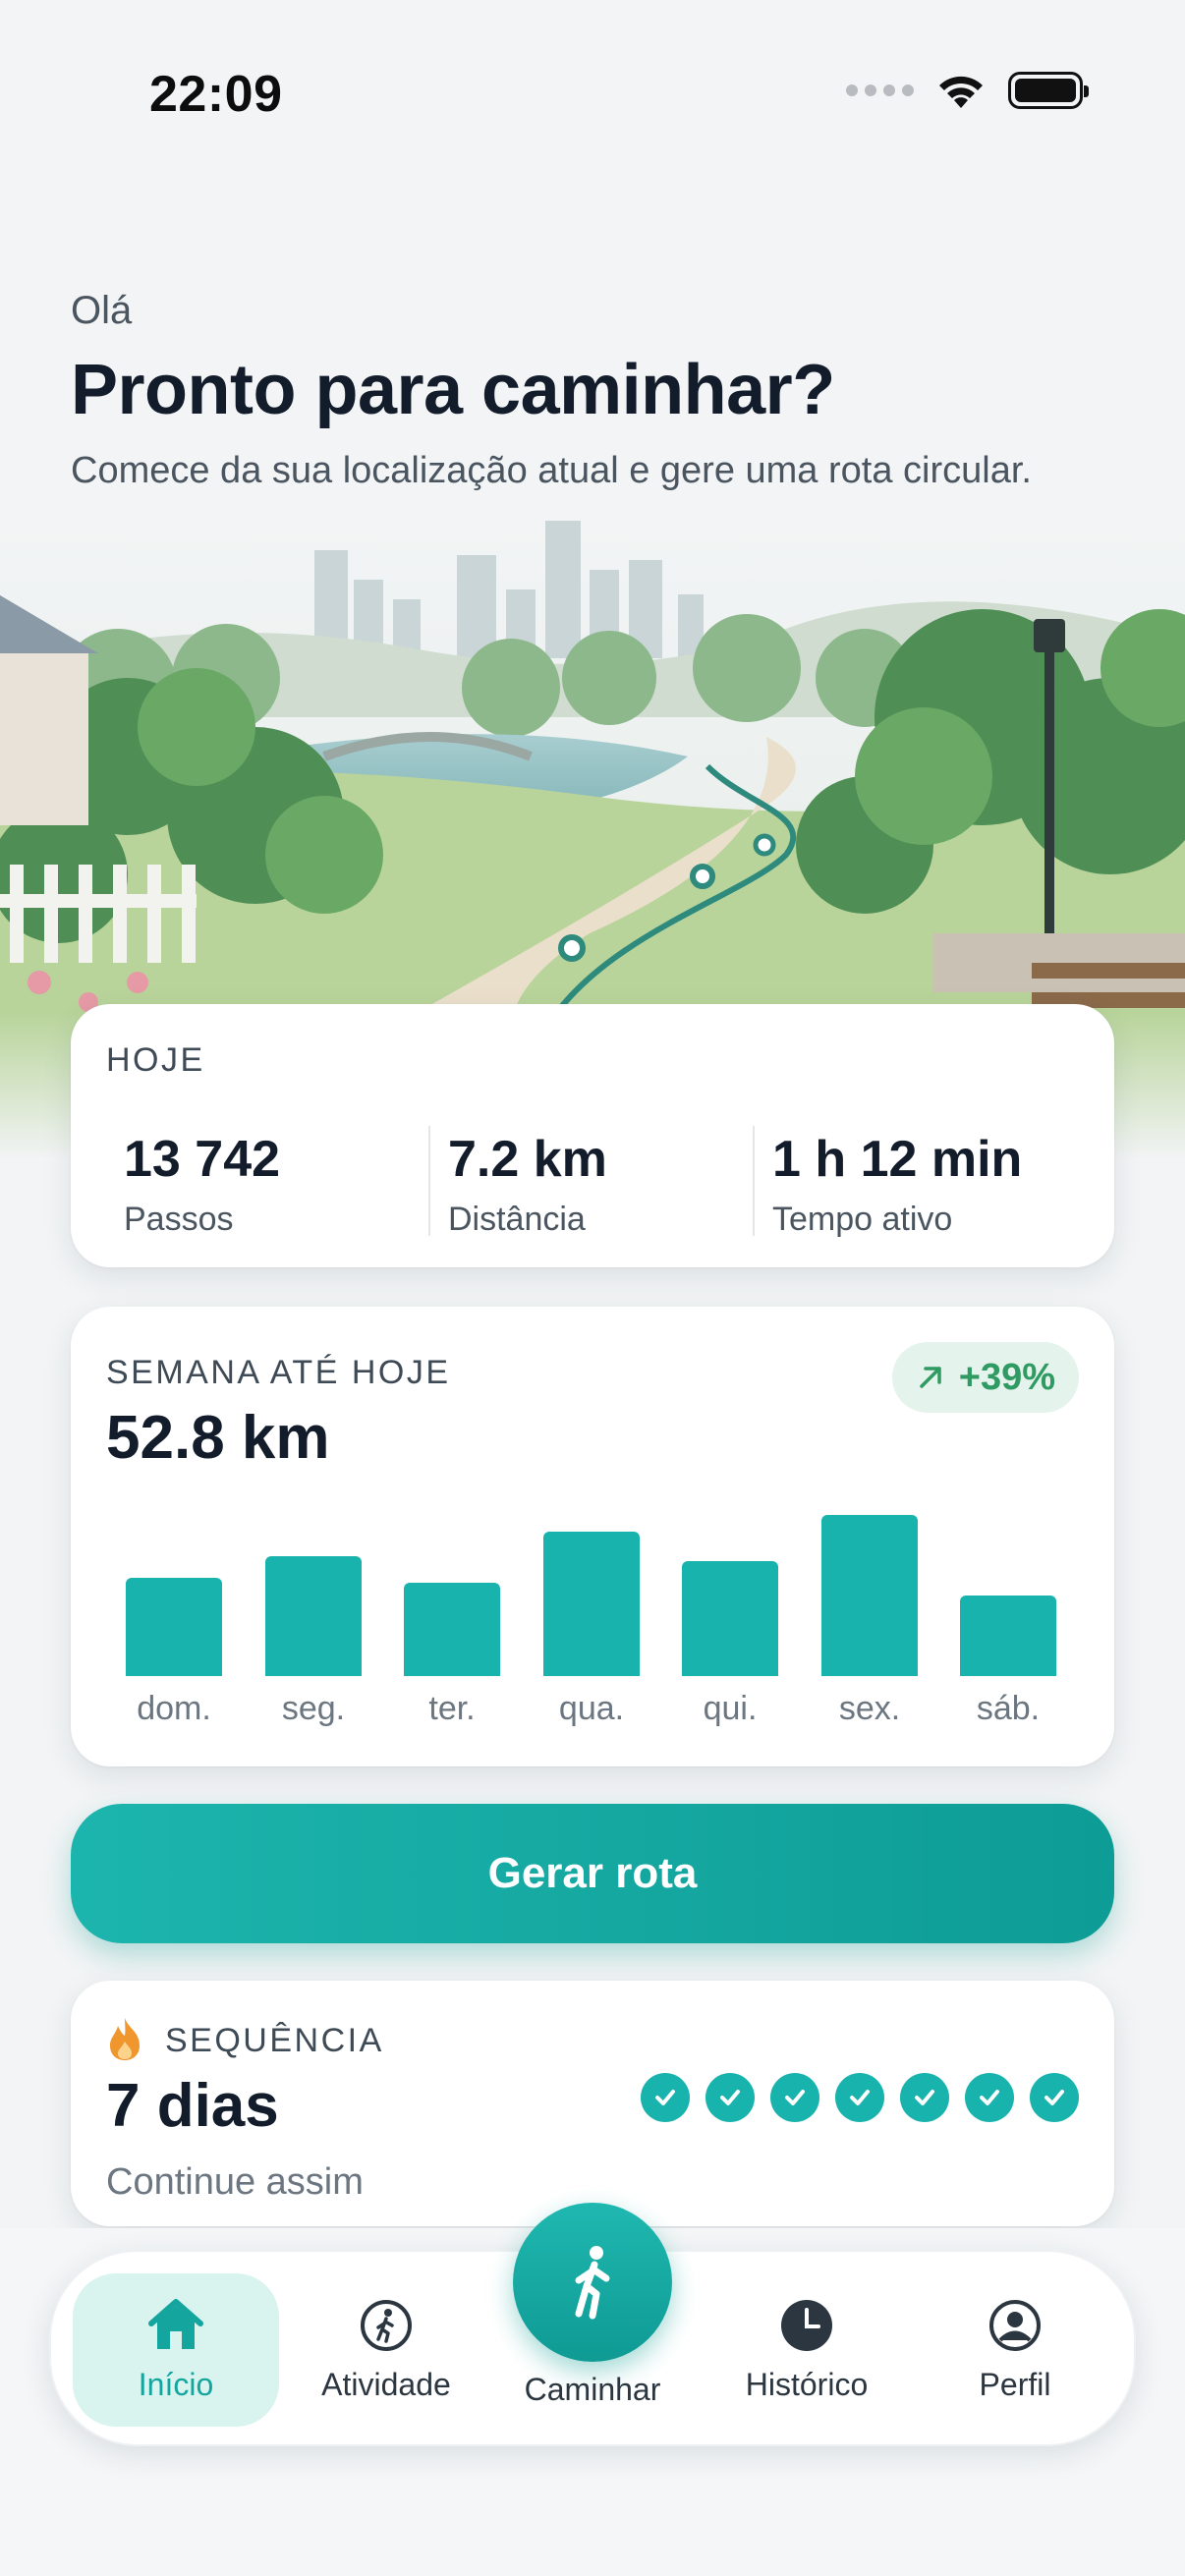  What do you see at coordinates (102, 310) in the screenshot?
I see `greeting: Olá` at bounding box center [102, 310].